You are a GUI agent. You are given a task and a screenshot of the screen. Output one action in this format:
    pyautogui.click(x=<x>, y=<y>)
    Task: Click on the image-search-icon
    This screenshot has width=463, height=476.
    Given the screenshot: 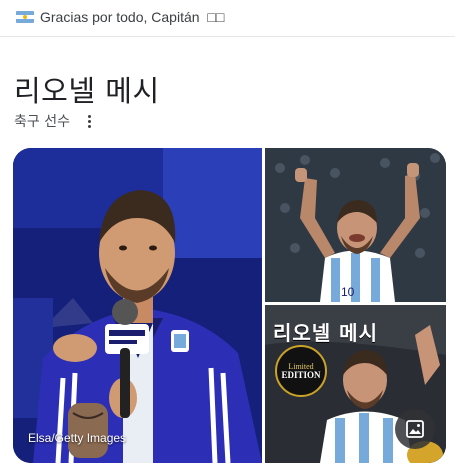 What is the action you would take?
    pyautogui.click(x=415, y=429)
    